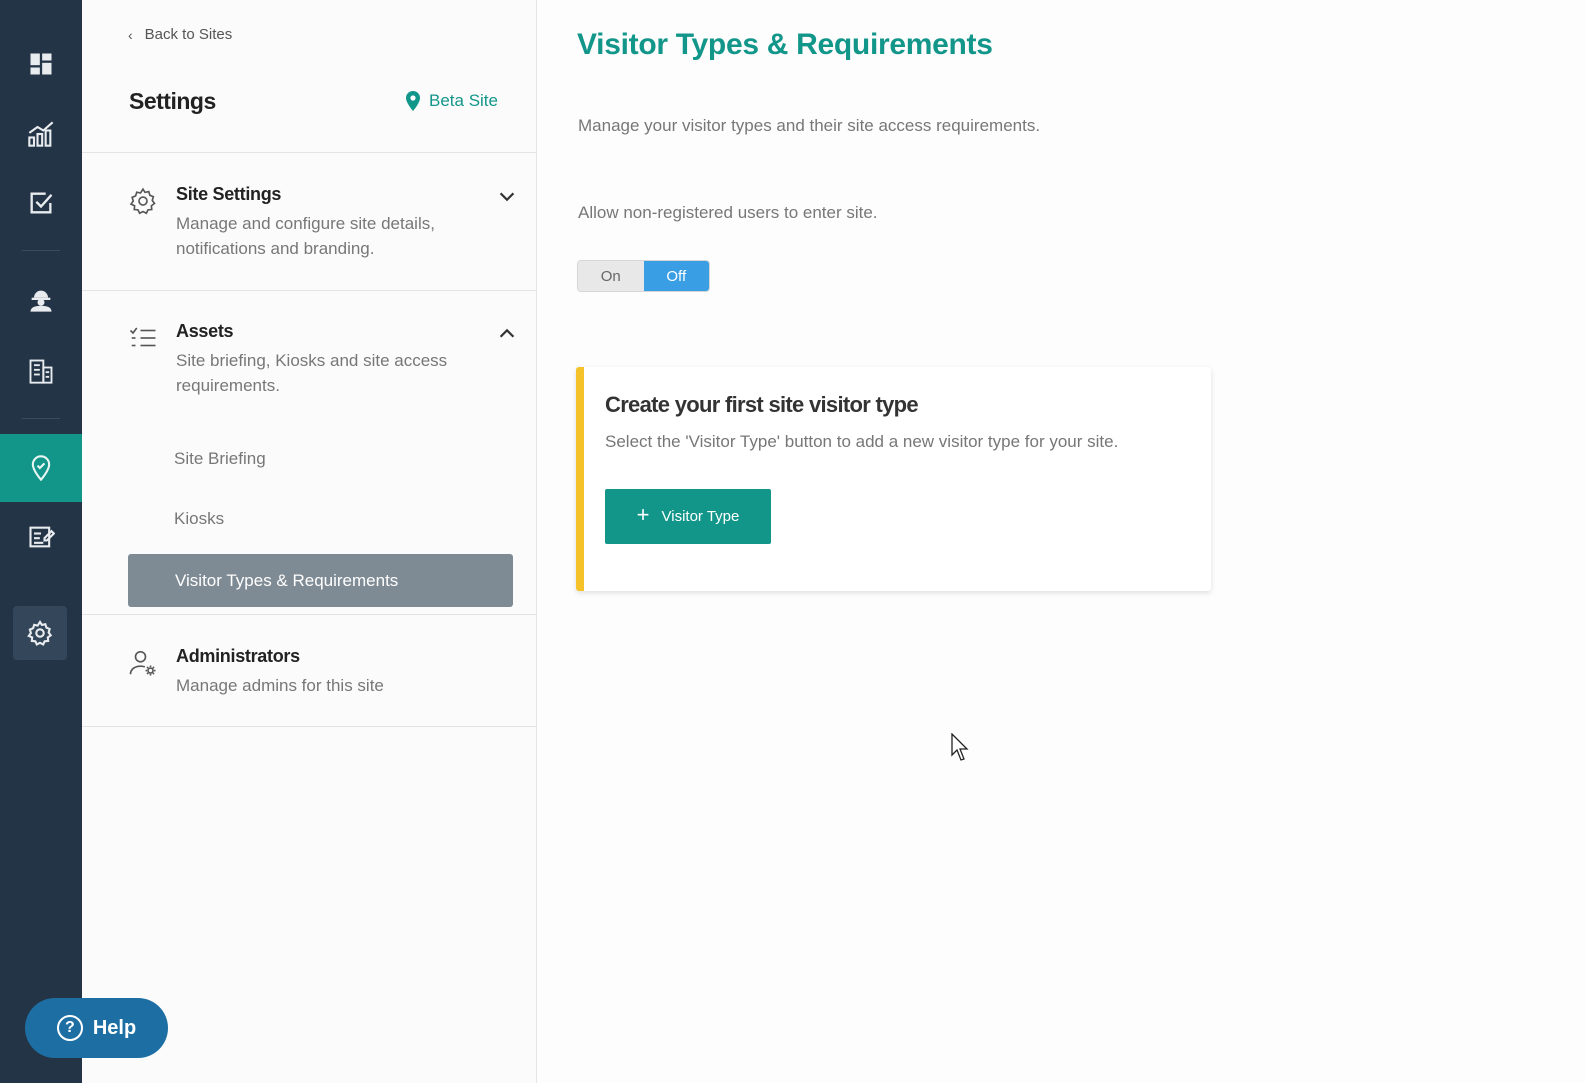  Describe the element at coordinates (142, 337) in the screenshot. I see `checklist-icon` at that location.